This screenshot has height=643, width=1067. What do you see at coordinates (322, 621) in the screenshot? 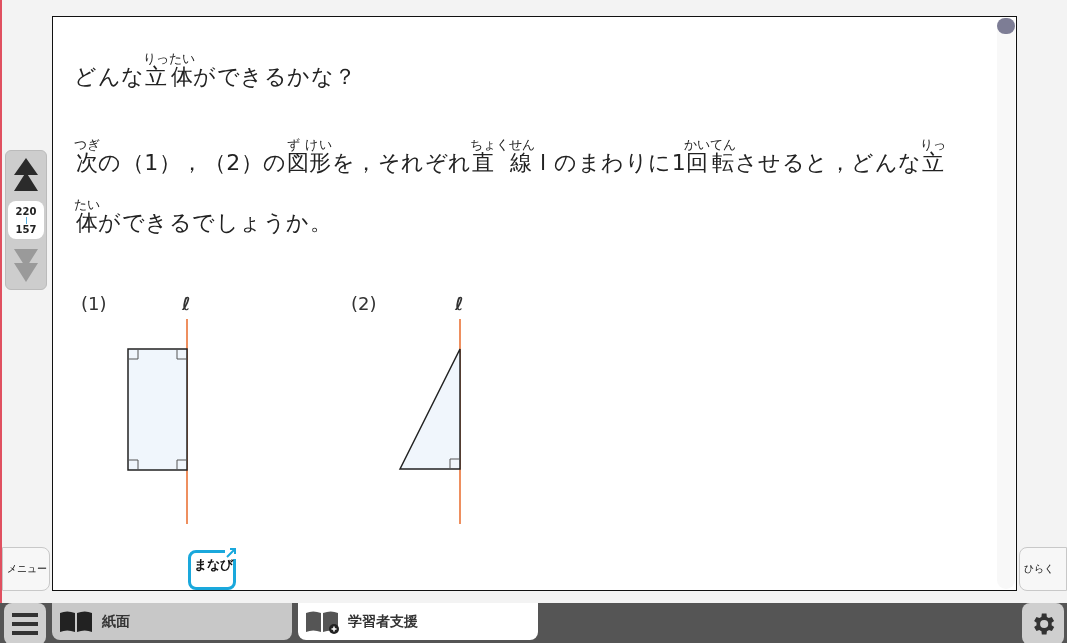
I see `book-plus-icon` at bounding box center [322, 621].